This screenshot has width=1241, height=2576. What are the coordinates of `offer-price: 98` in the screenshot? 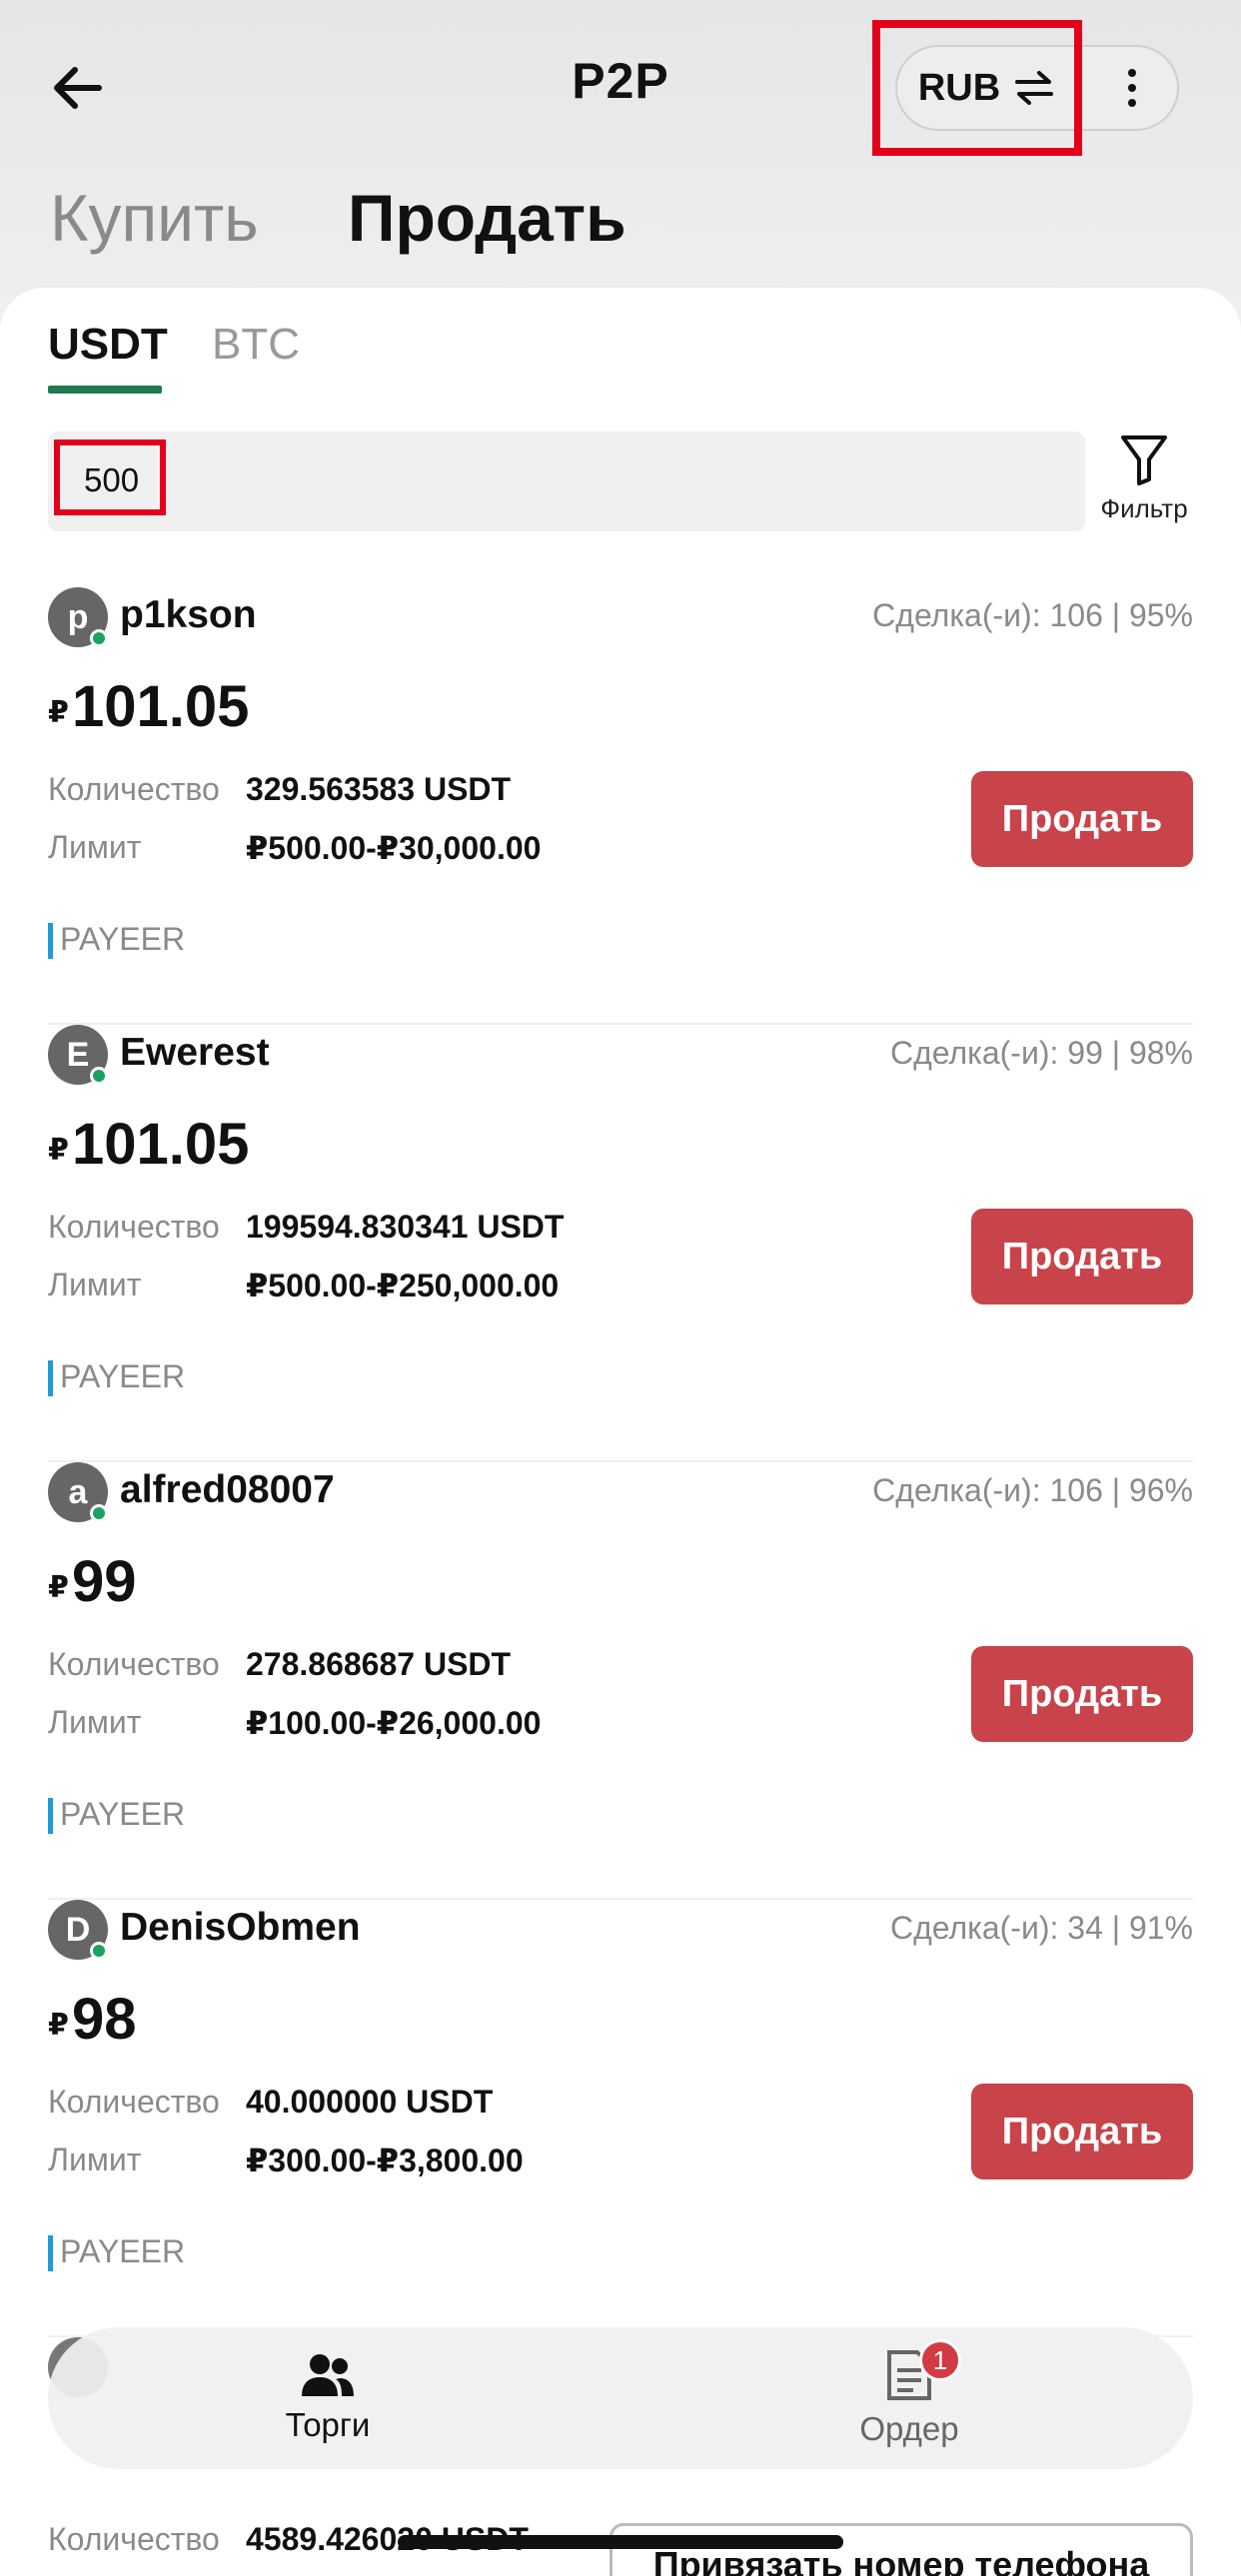 It's located at (104, 2020).